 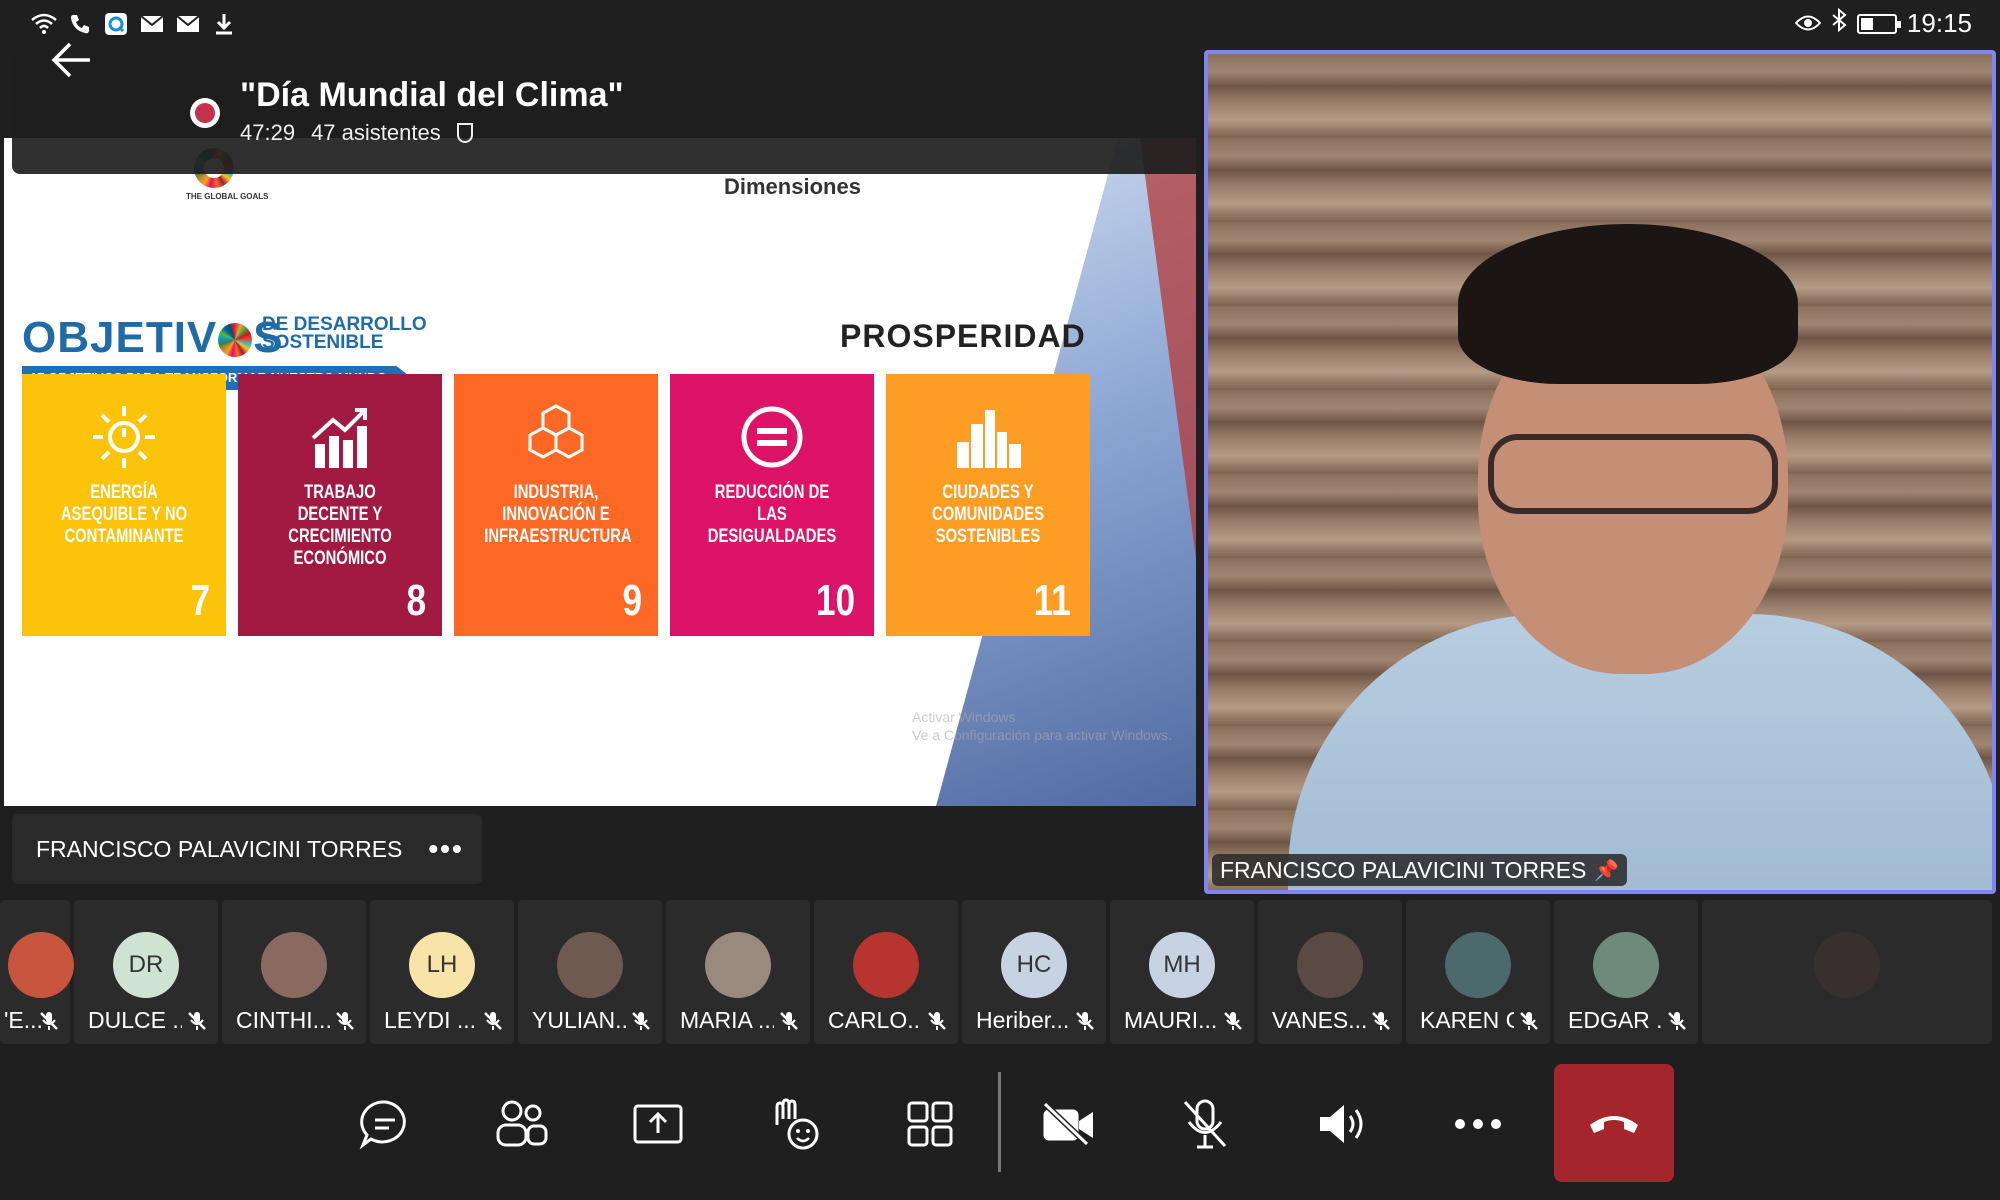 What do you see at coordinates (963, 336) in the screenshot?
I see `dimension-title: PROSPERIDAD` at bounding box center [963, 336].